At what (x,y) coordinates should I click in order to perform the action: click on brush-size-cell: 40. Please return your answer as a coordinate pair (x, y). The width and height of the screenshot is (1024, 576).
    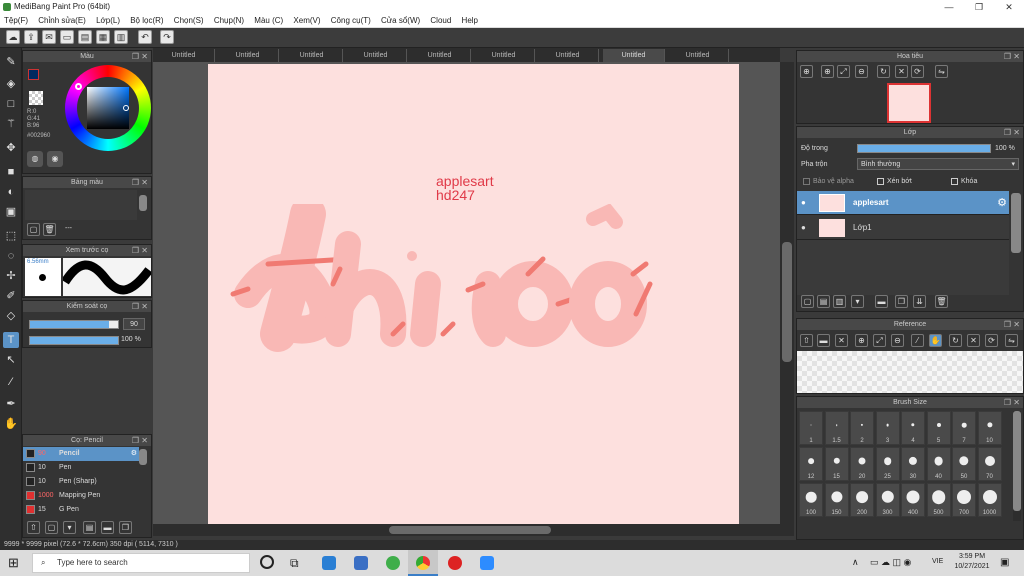
    Looking at the image, I should click on (938, 464).